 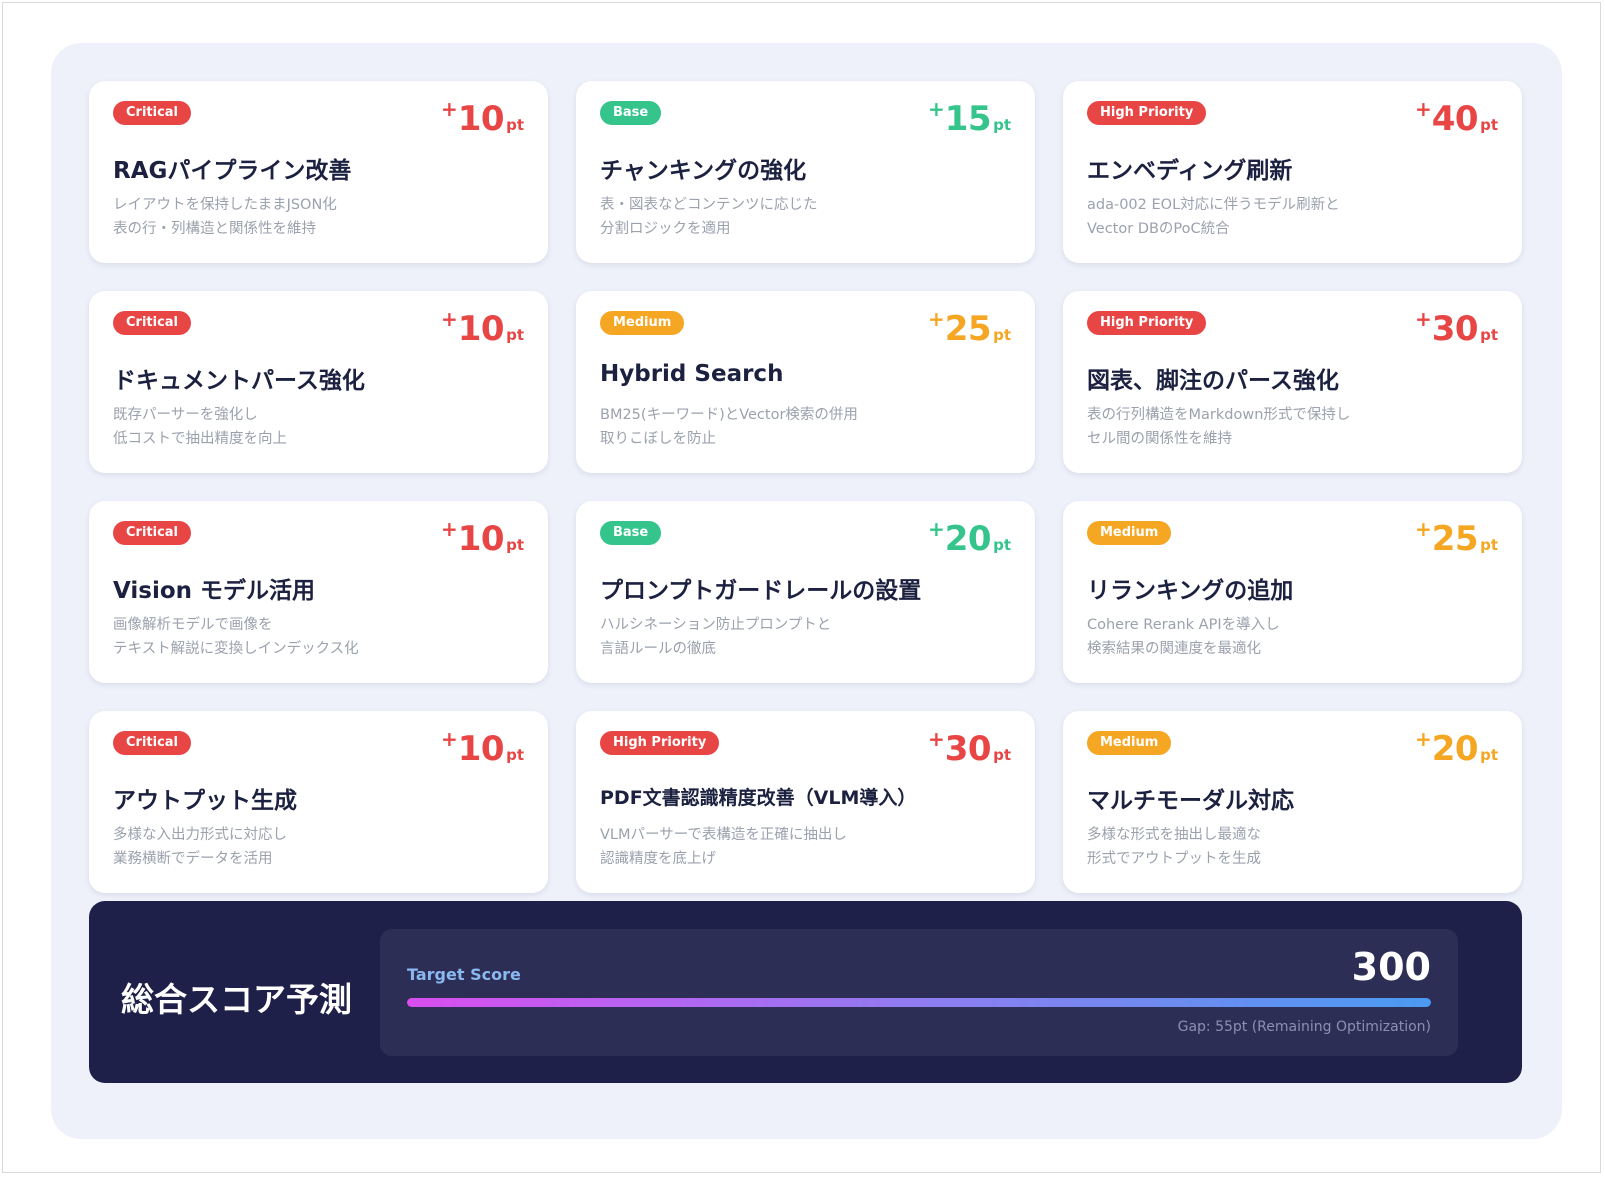 What do you see at coordinates (1190, 171) in the screenshot?
I see `card-title: エンベディング刷新` at bounding box center [1190, 171].